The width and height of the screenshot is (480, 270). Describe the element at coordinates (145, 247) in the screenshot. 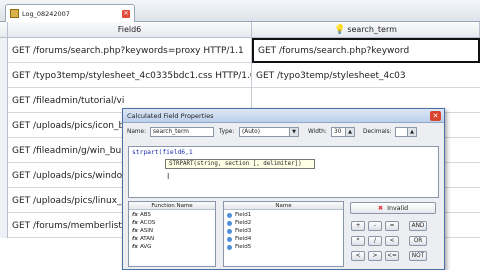

I see `function-name: AVG` at that location.